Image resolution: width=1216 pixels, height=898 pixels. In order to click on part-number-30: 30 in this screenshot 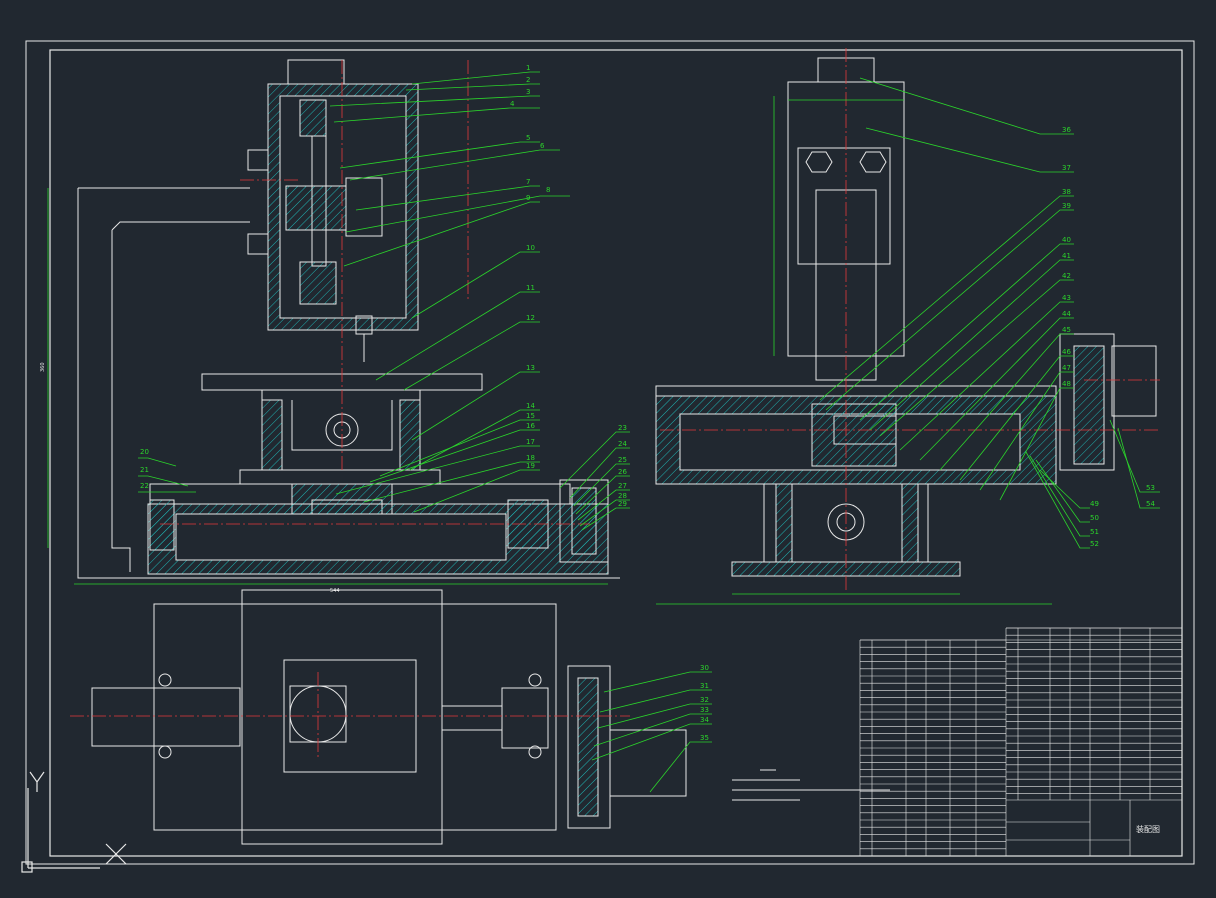, I will do `click(704, 668)`.